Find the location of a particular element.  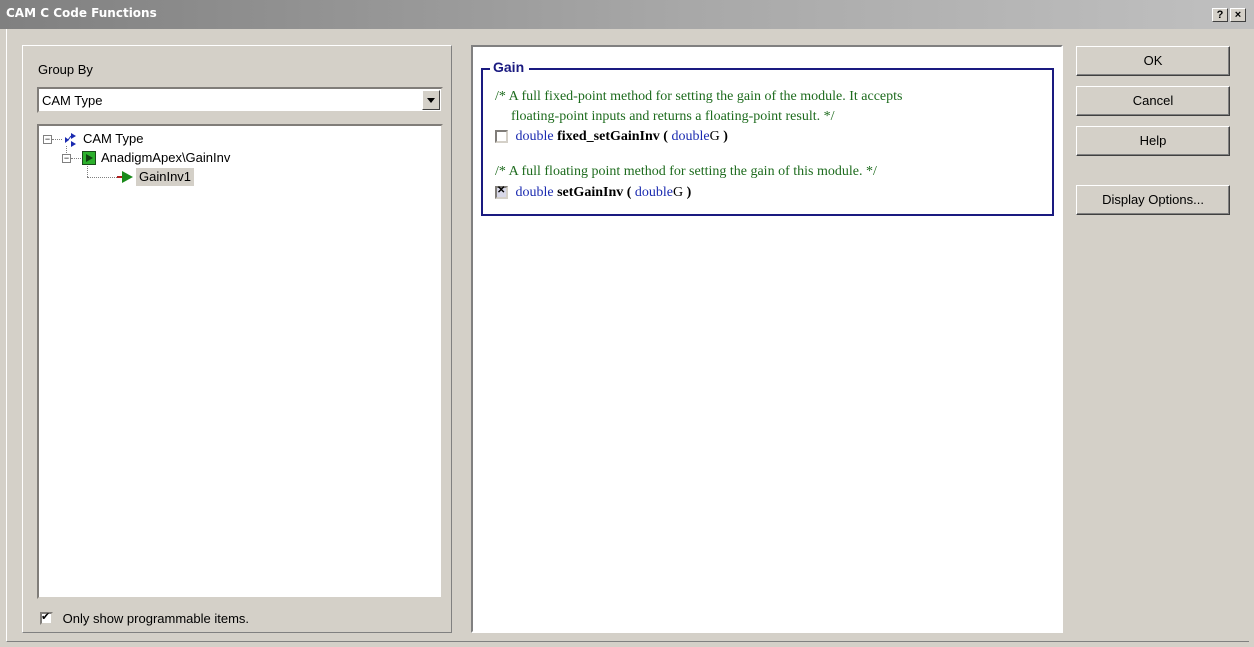

window-title: CAM C Code Functions is located at coordinates (81, 13).